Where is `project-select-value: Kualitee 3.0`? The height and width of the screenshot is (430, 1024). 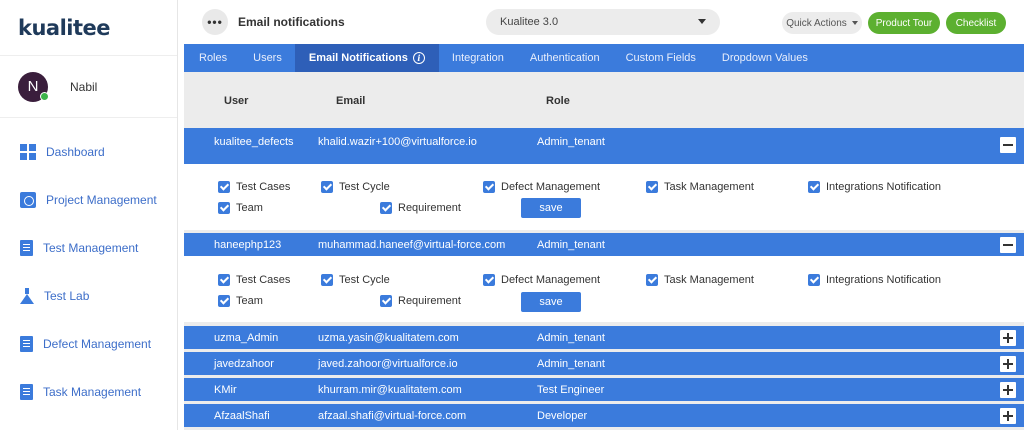 project-select-value: Kualitee 3.0 is located at coordinates (529, 22).